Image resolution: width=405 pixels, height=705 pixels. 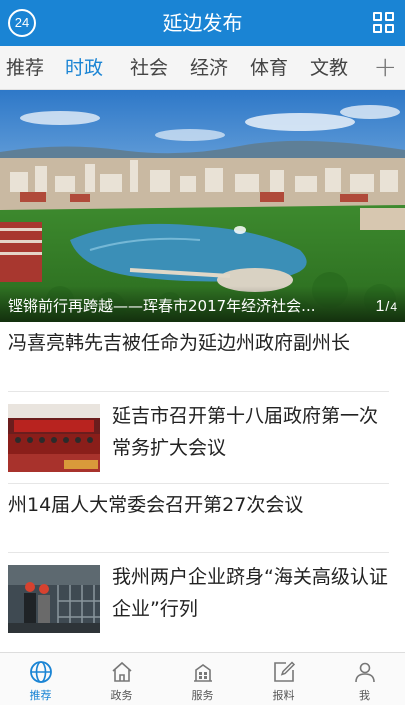 I want to click on news-item-title: 延吉市召开第十八届政府第一次常务扩大会议, so click(x=252, y=432).